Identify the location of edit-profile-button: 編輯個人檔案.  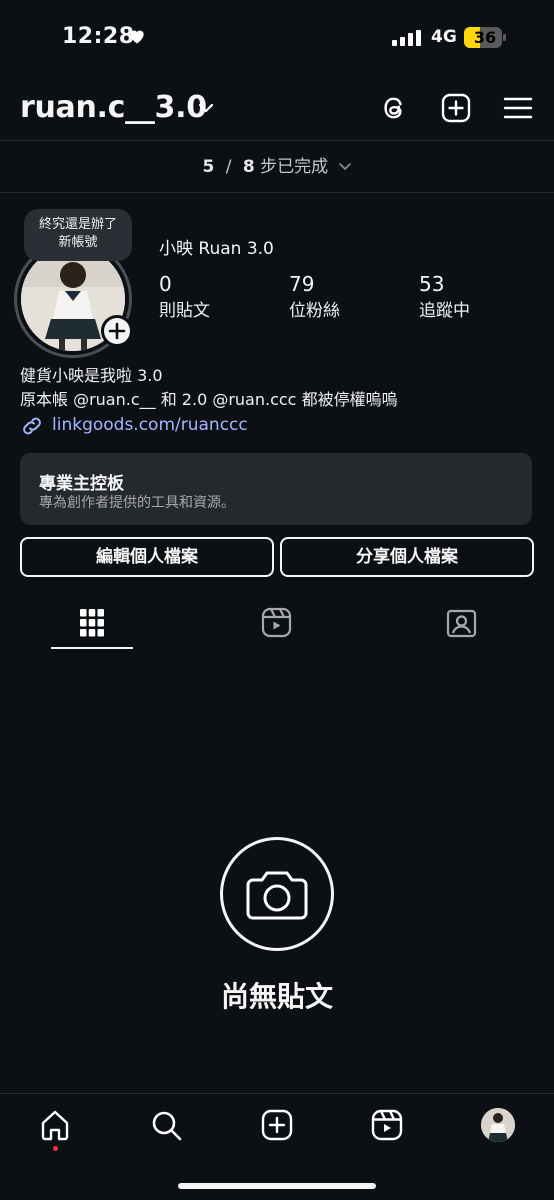
(147, 557).